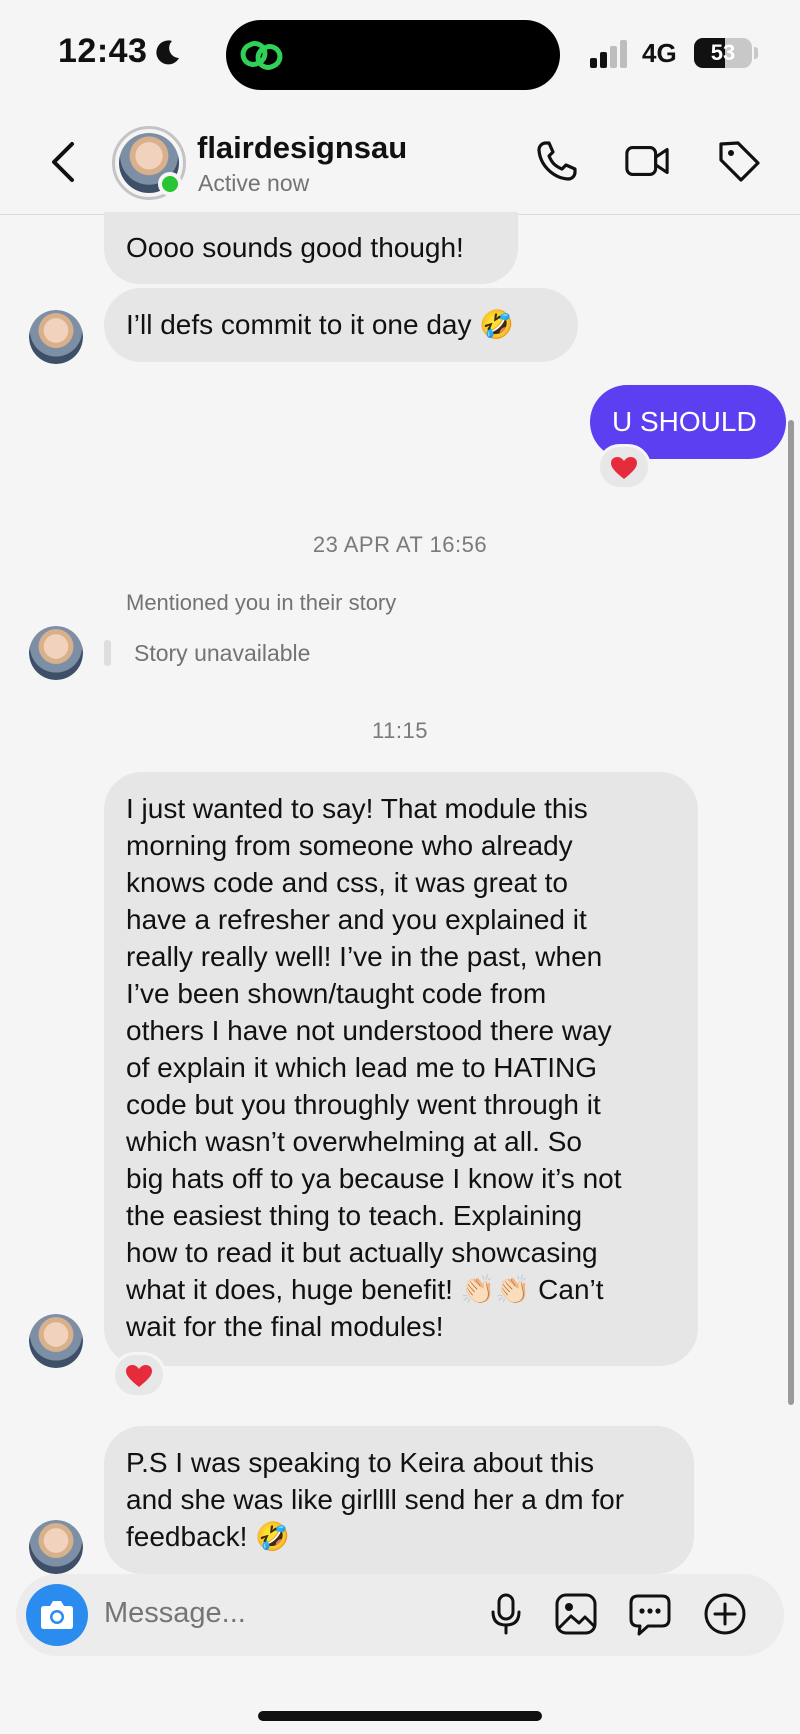 The image size is (800, 1734). I want to click on battery-cap, so click(756, 53).